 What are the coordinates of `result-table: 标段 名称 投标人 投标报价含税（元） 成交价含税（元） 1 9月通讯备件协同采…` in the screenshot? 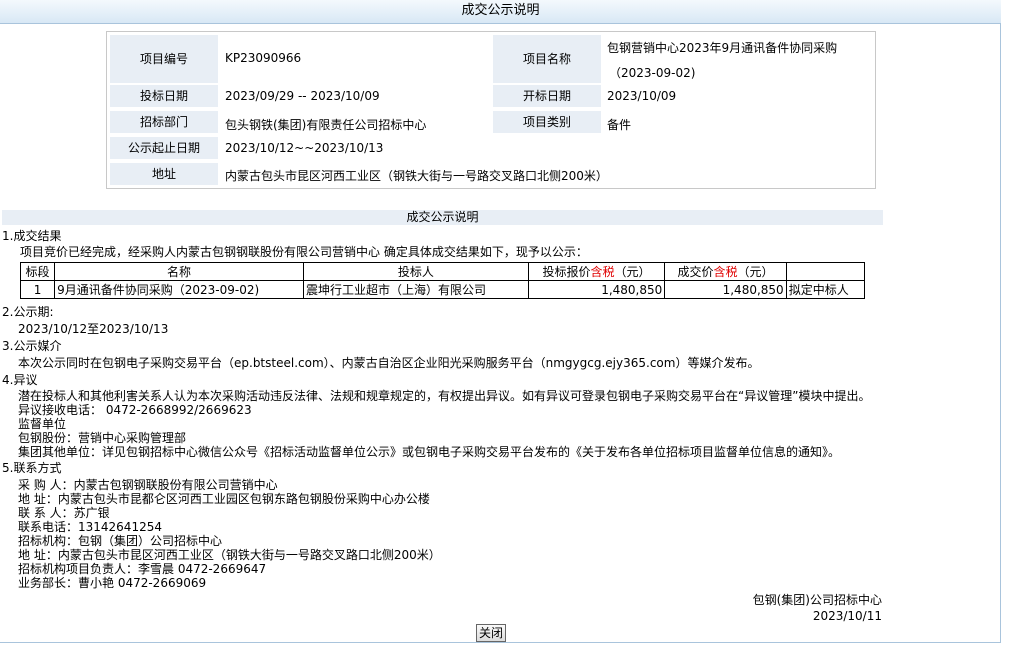 It's located at (442, 280).